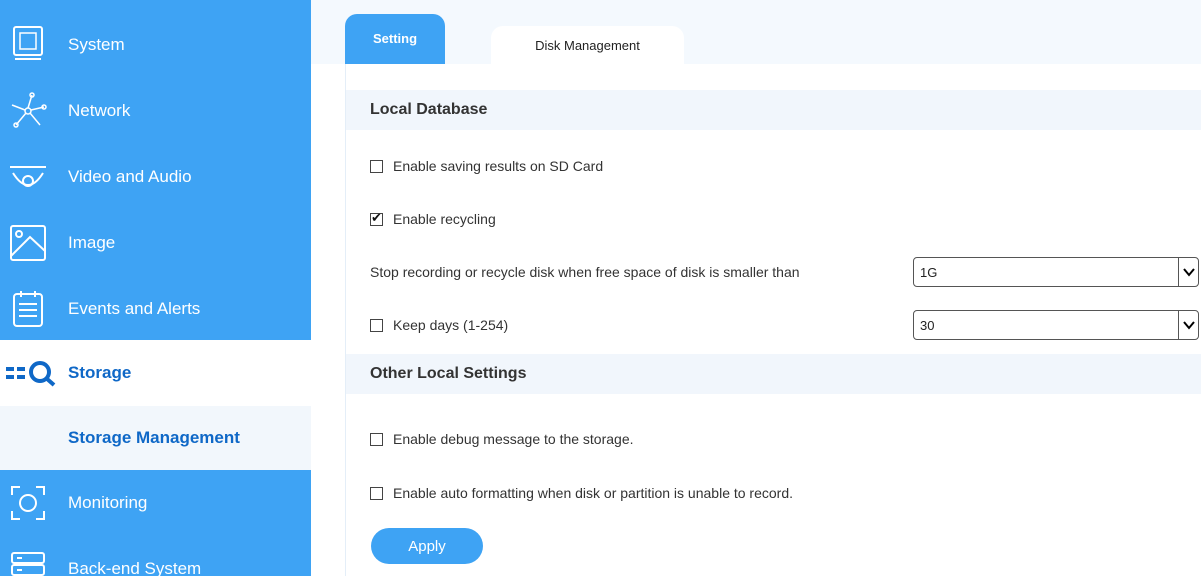 Image resolution: width=1201 pixels, height=576 pixels. Describe the element at coordinates (92, 242) in the screenshot. I see `sidebar-item-label: Image` at that location.